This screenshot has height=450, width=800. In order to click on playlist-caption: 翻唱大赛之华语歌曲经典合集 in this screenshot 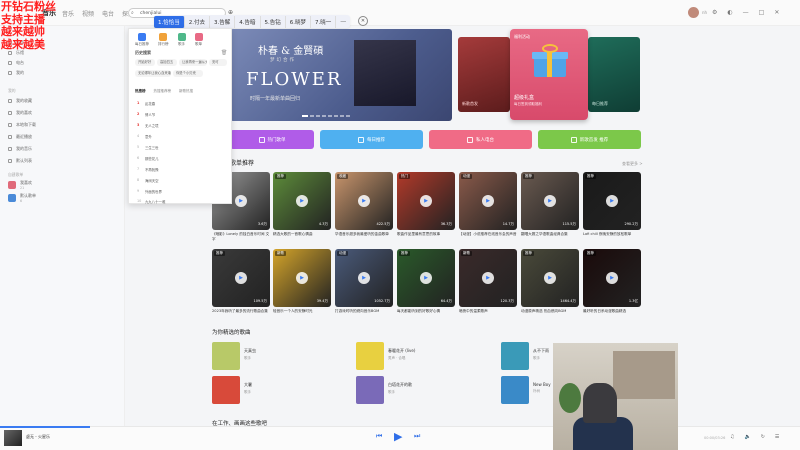, I will do `click(550, 237)`.